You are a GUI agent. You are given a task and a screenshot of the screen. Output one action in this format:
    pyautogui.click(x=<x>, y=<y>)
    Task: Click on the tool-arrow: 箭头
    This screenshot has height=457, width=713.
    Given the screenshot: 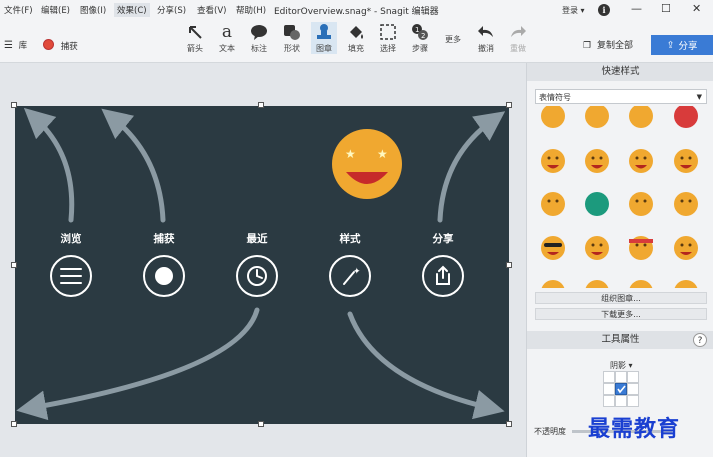 What is the action you would take?
    pyautogui.click(x=195, y=38)
    